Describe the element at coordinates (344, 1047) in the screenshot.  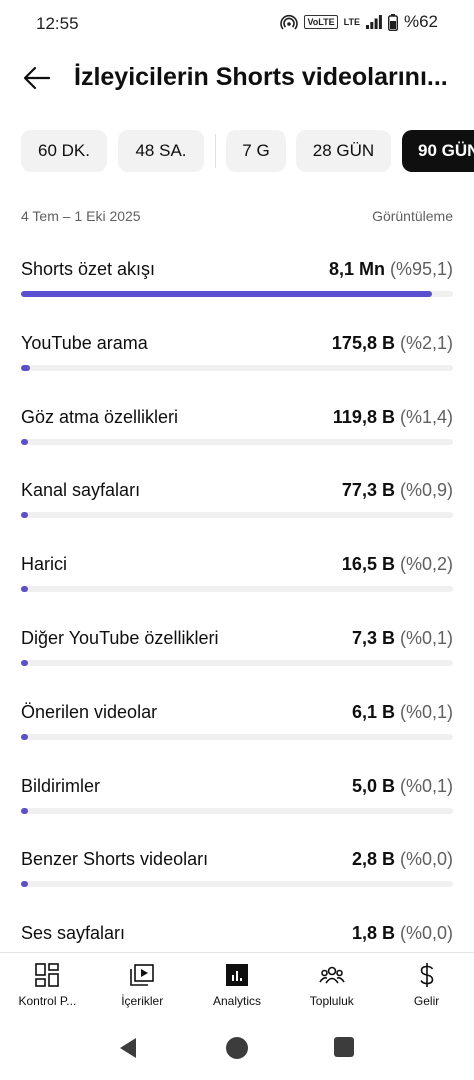
I see `system-recents-icon` at that location.